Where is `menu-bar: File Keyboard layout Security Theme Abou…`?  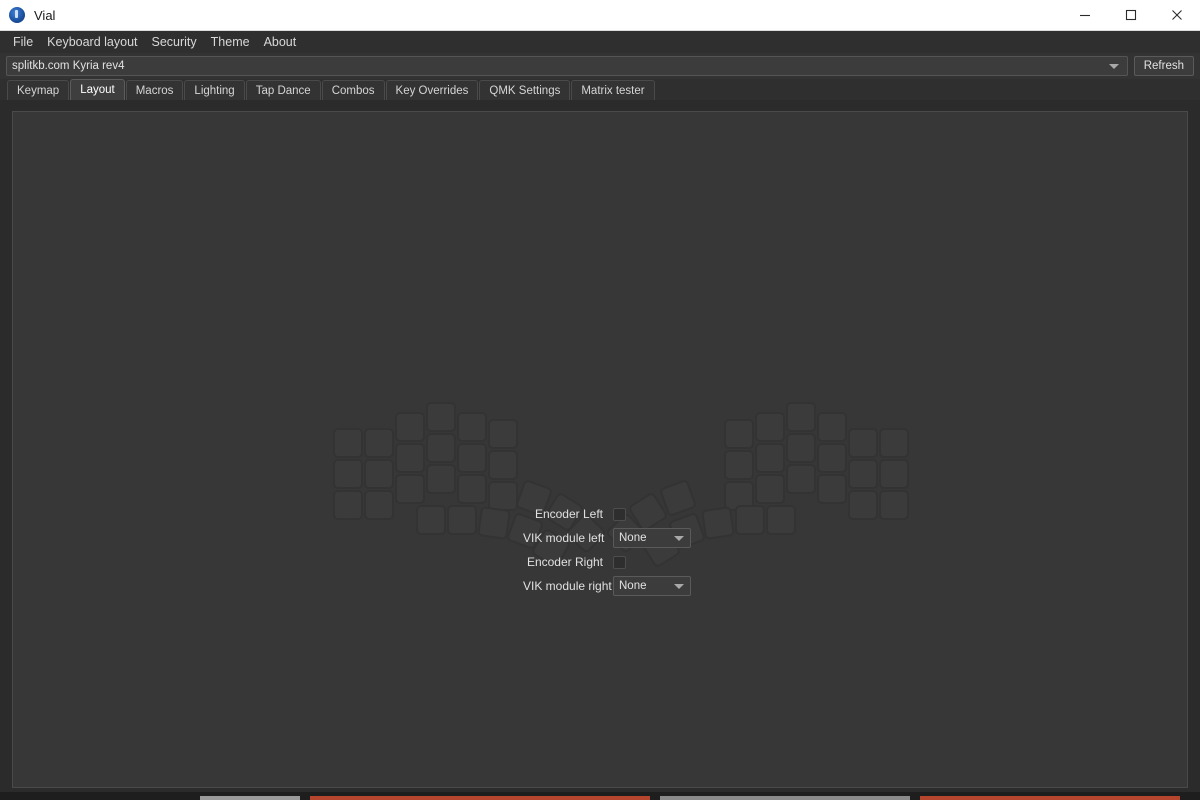 menu-bar: File Keyboard layout Security Theme Abou… is located at coordinates (600, 42).